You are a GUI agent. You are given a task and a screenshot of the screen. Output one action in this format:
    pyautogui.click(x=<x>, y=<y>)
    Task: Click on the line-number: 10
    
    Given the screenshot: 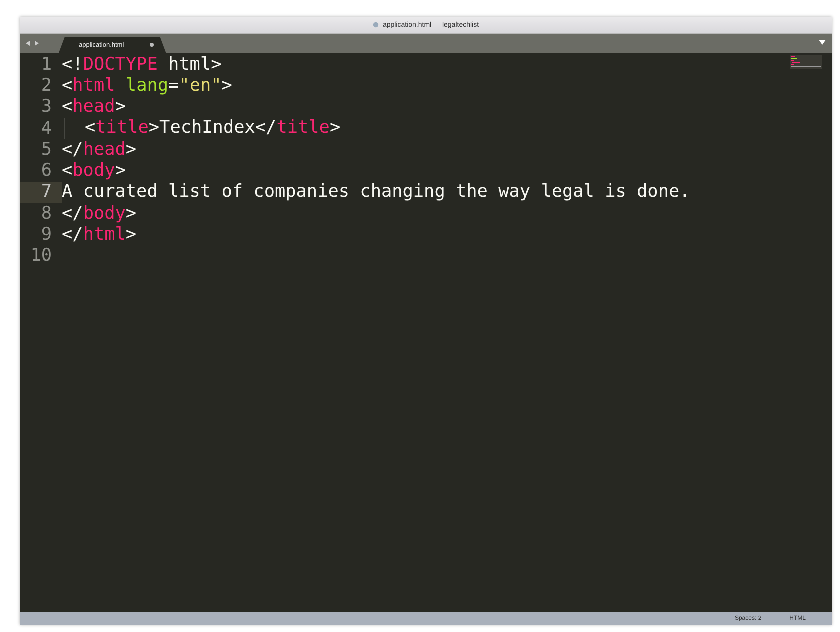 What is the action you would take?
    pyautogui.click(x=41, y=256)
    